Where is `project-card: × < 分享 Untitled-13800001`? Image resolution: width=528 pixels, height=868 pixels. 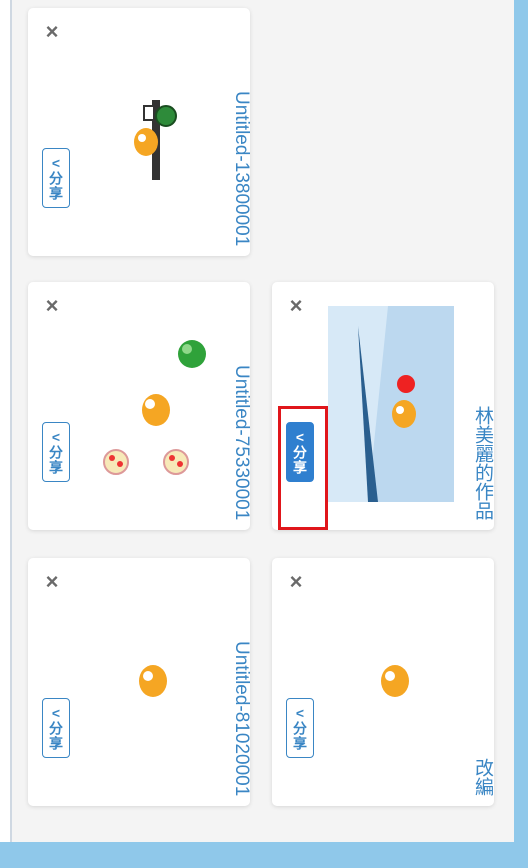 project-card: × < 分享 Untitled-13800001 is located at coordinates (140, 132).